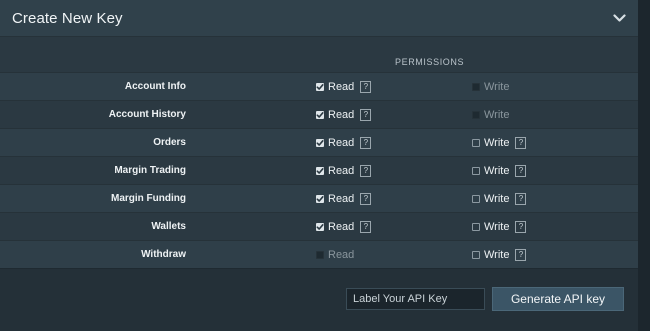  I want to click on permission-row: Margin Trading Read? Write?, so click(319, 170).